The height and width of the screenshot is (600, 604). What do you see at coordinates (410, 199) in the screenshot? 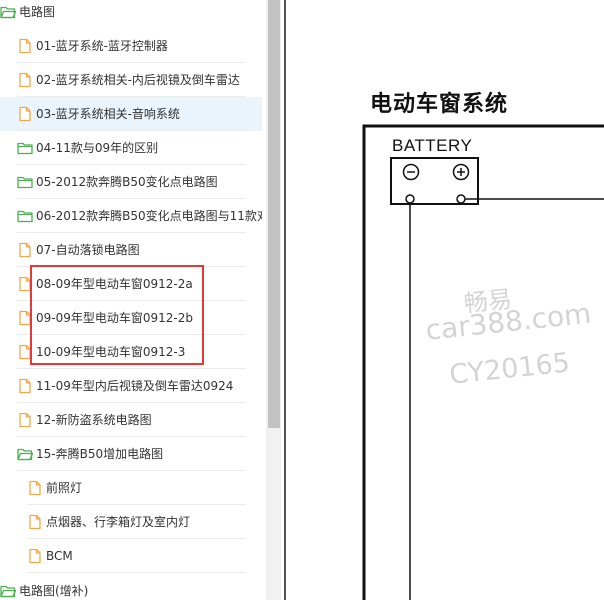
I see `battery-node-negative` at bounding box center [410, 199].